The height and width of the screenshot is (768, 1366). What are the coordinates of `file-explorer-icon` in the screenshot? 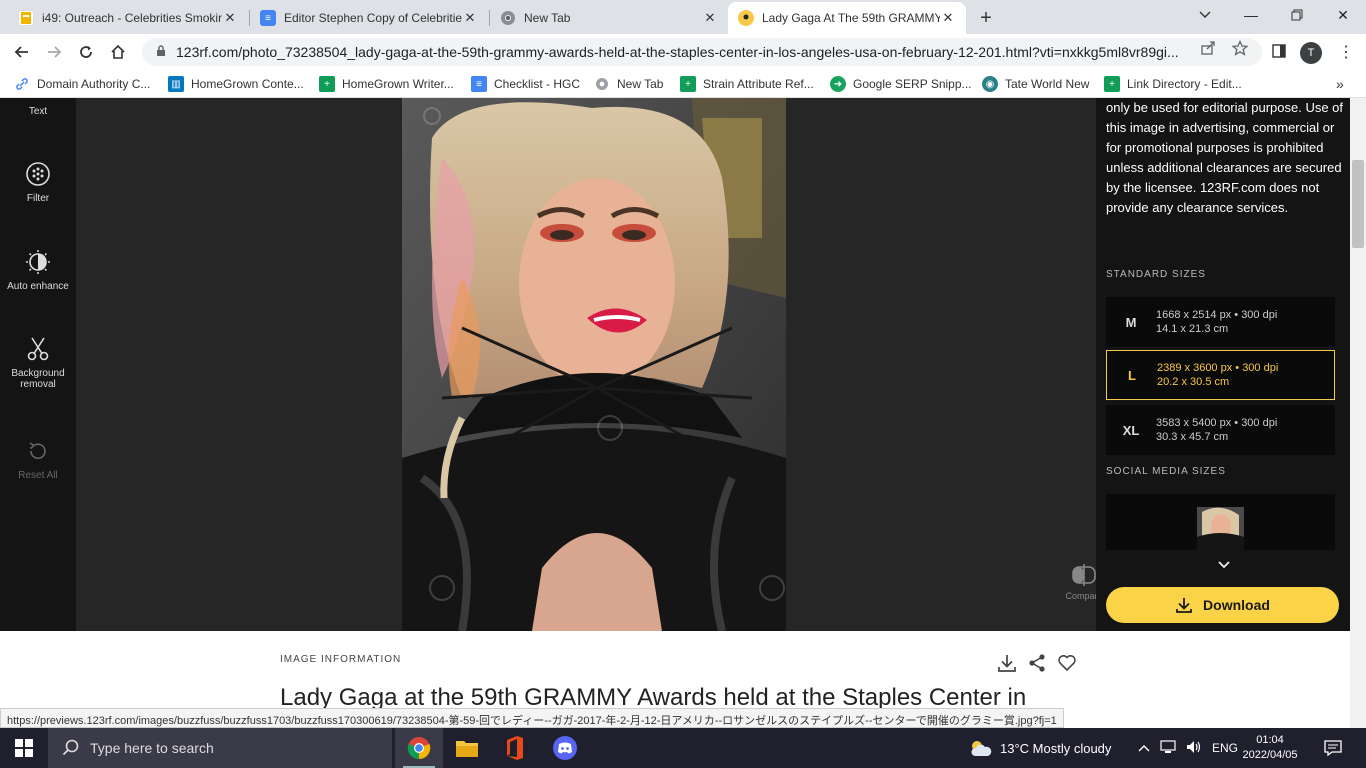 It's located at (467, 748).